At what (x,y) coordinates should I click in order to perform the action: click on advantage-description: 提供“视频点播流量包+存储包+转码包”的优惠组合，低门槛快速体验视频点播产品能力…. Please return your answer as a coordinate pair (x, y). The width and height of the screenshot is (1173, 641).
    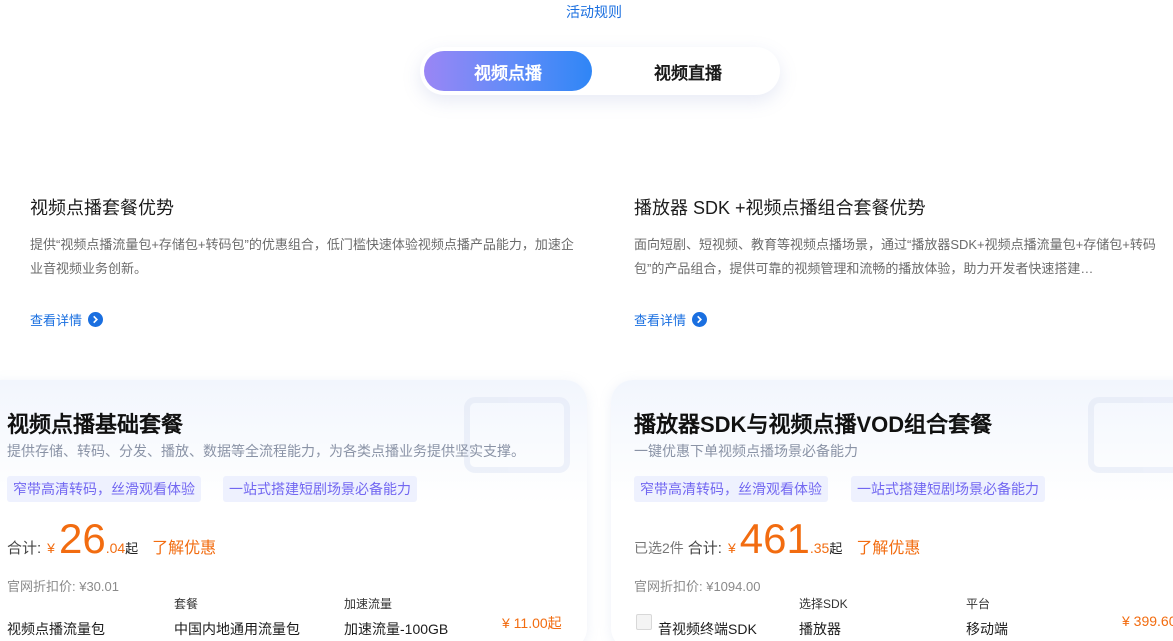
    Looking at the image, I should click on (302, 256).